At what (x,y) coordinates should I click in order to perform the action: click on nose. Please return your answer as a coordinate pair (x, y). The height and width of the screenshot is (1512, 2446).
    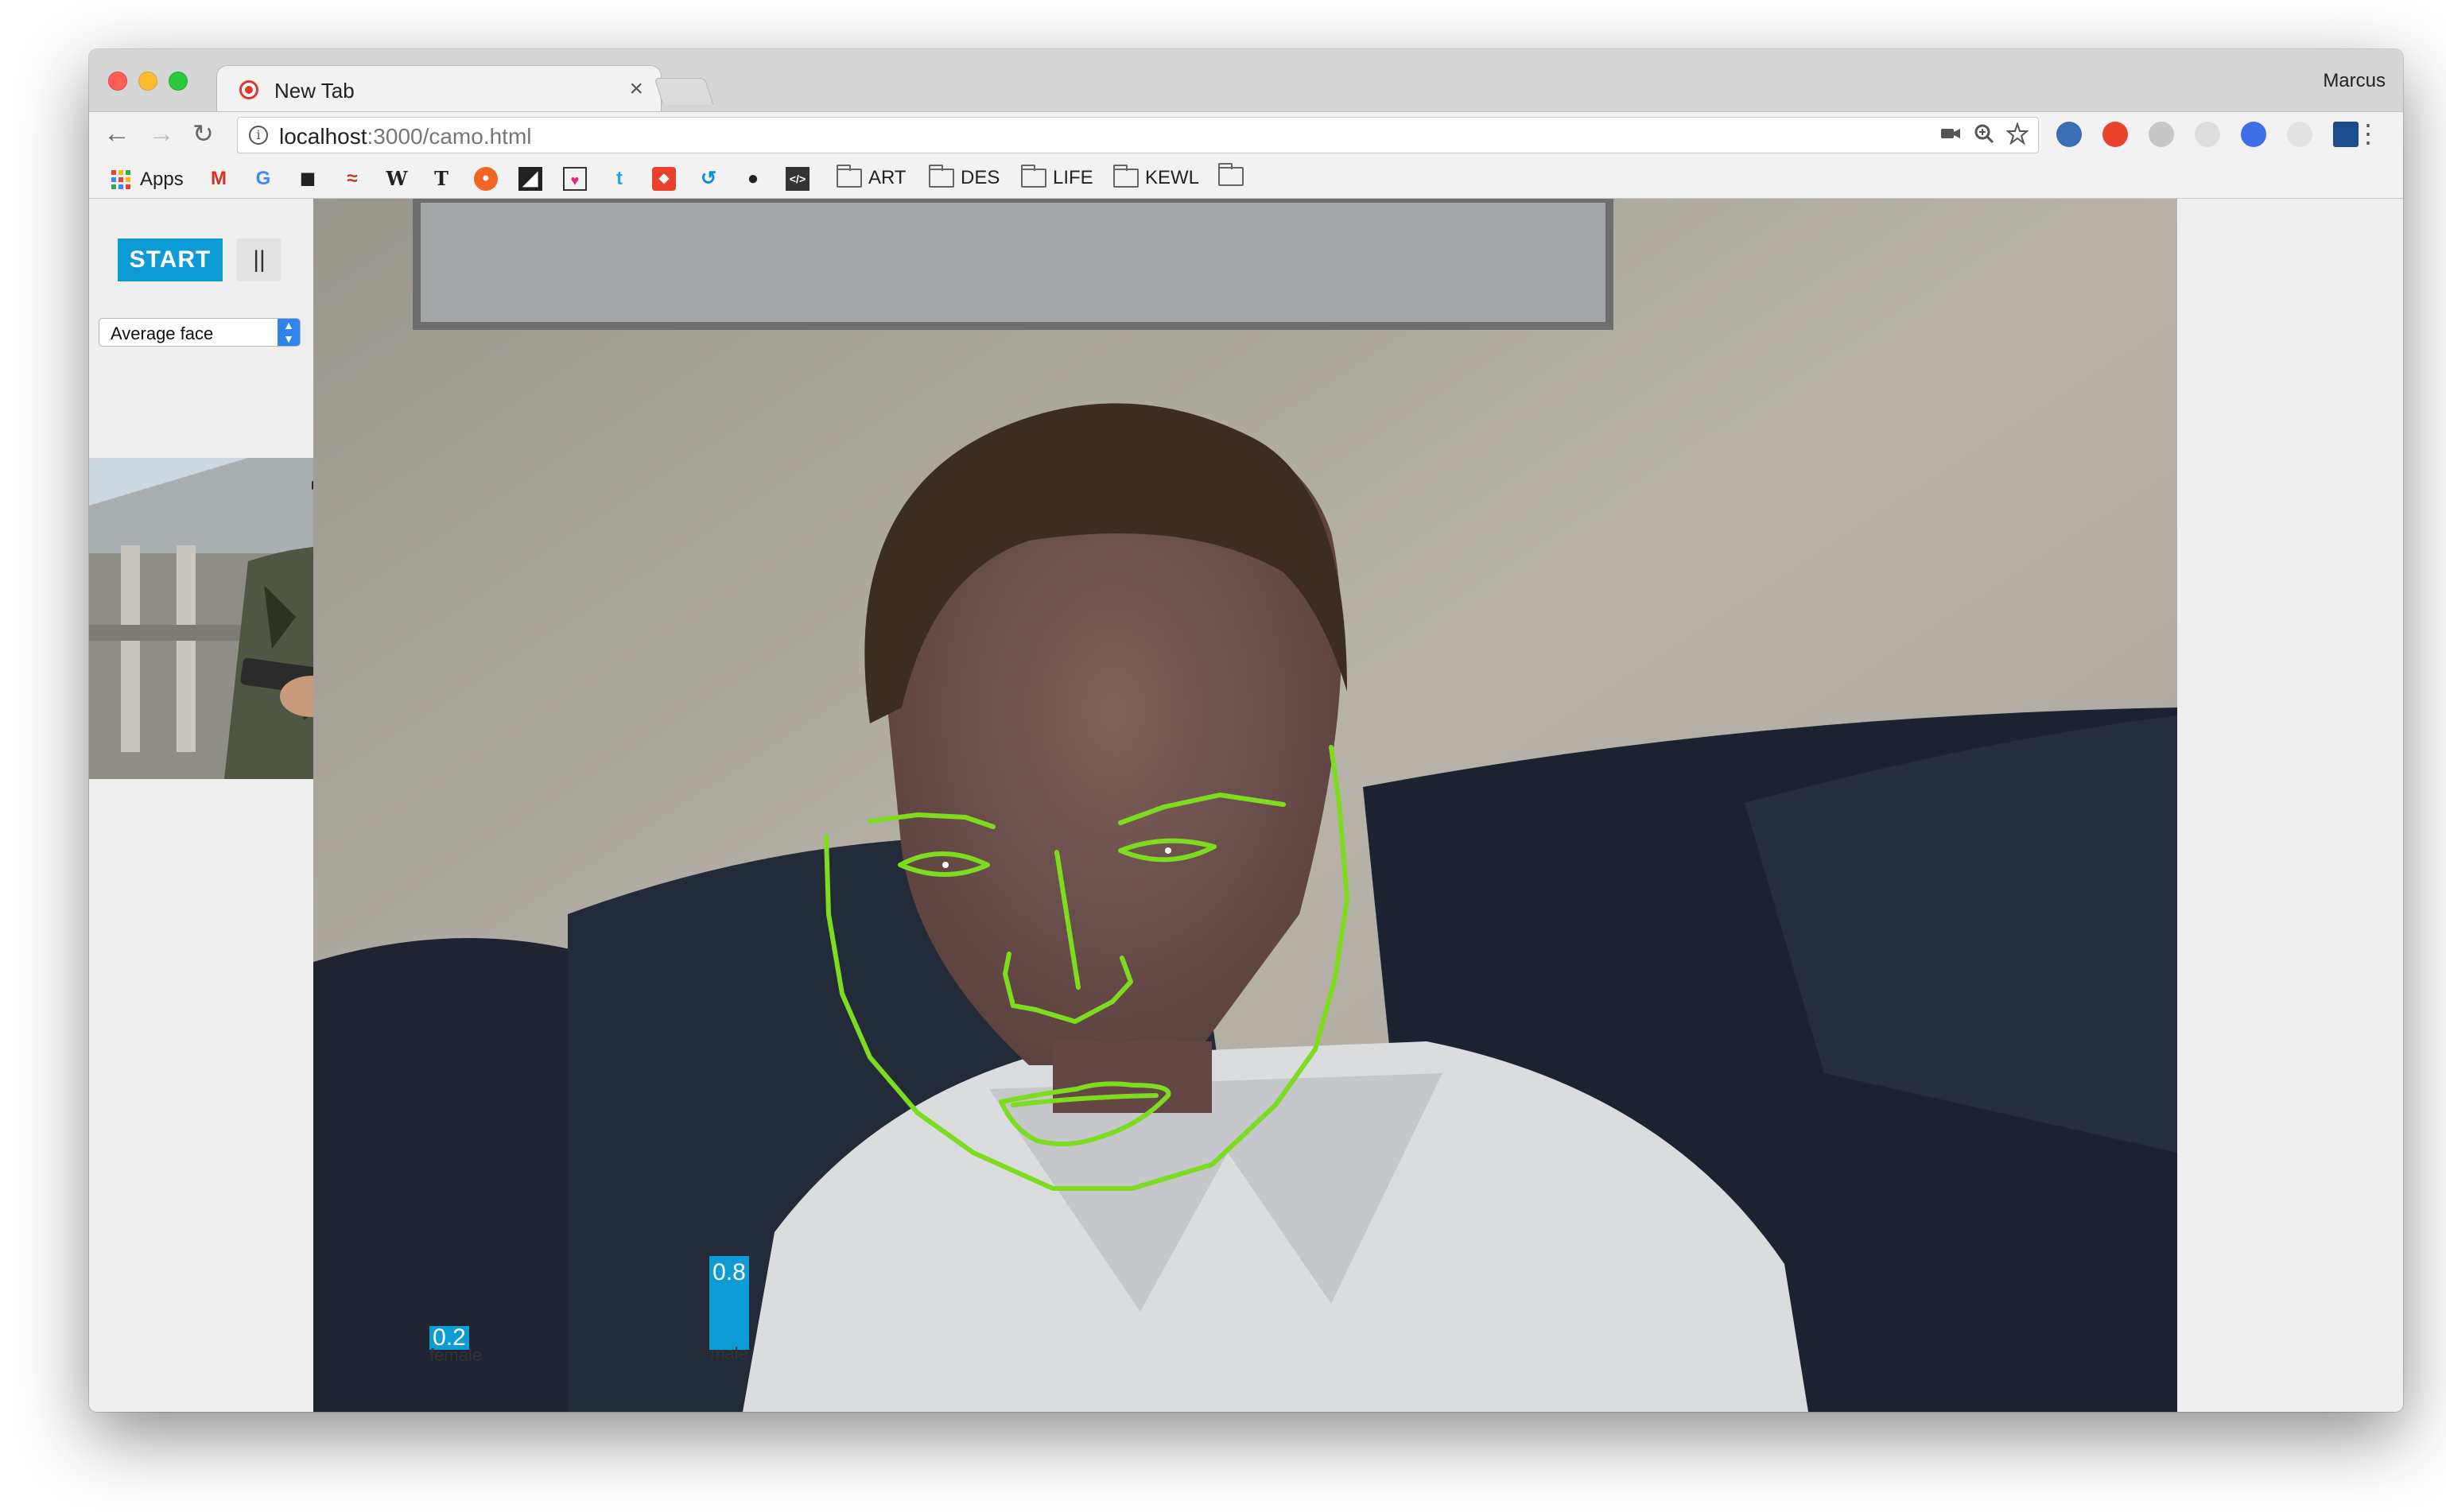
    Looking at the image, I should click on (1067, 920).